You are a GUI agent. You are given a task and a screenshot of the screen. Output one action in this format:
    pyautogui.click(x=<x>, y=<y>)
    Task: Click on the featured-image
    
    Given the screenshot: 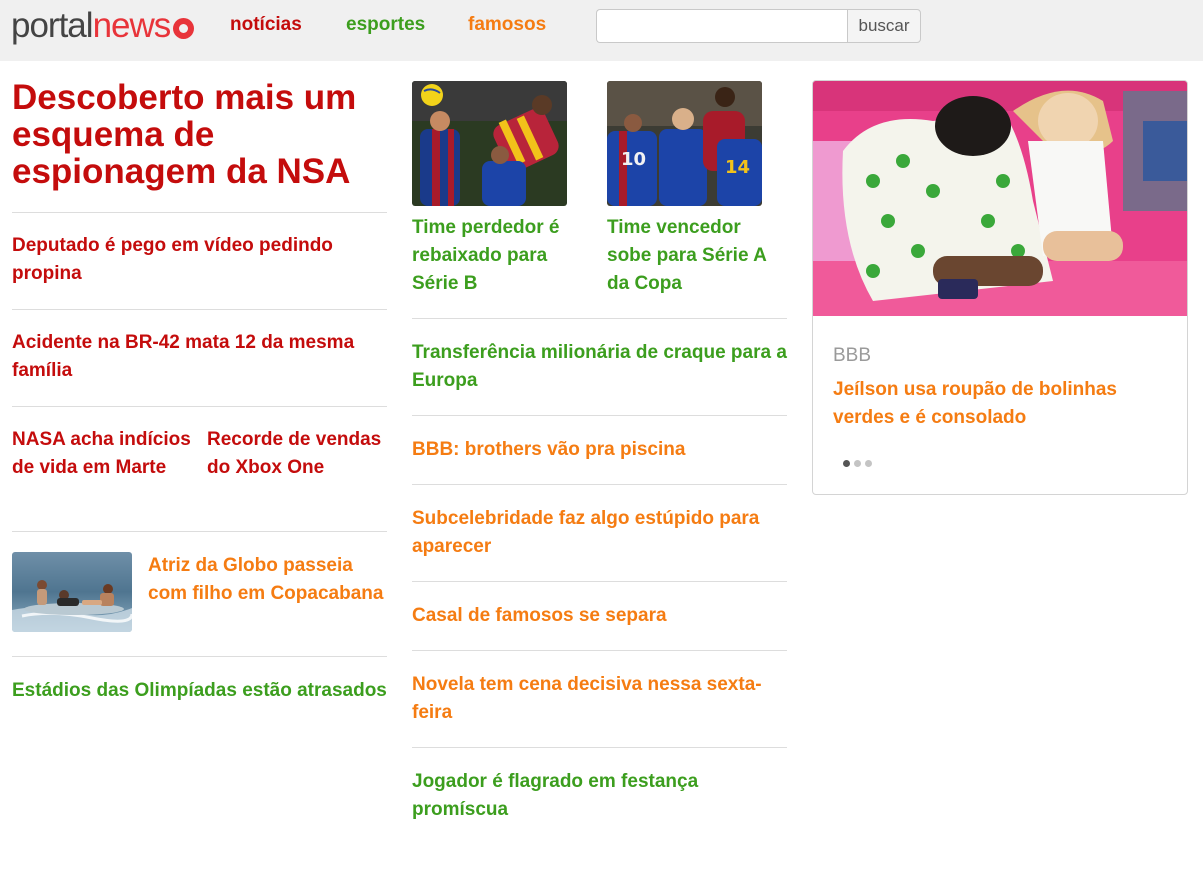 What is the action you would take?
    pyautogui.click(x=1000, y=198)
    